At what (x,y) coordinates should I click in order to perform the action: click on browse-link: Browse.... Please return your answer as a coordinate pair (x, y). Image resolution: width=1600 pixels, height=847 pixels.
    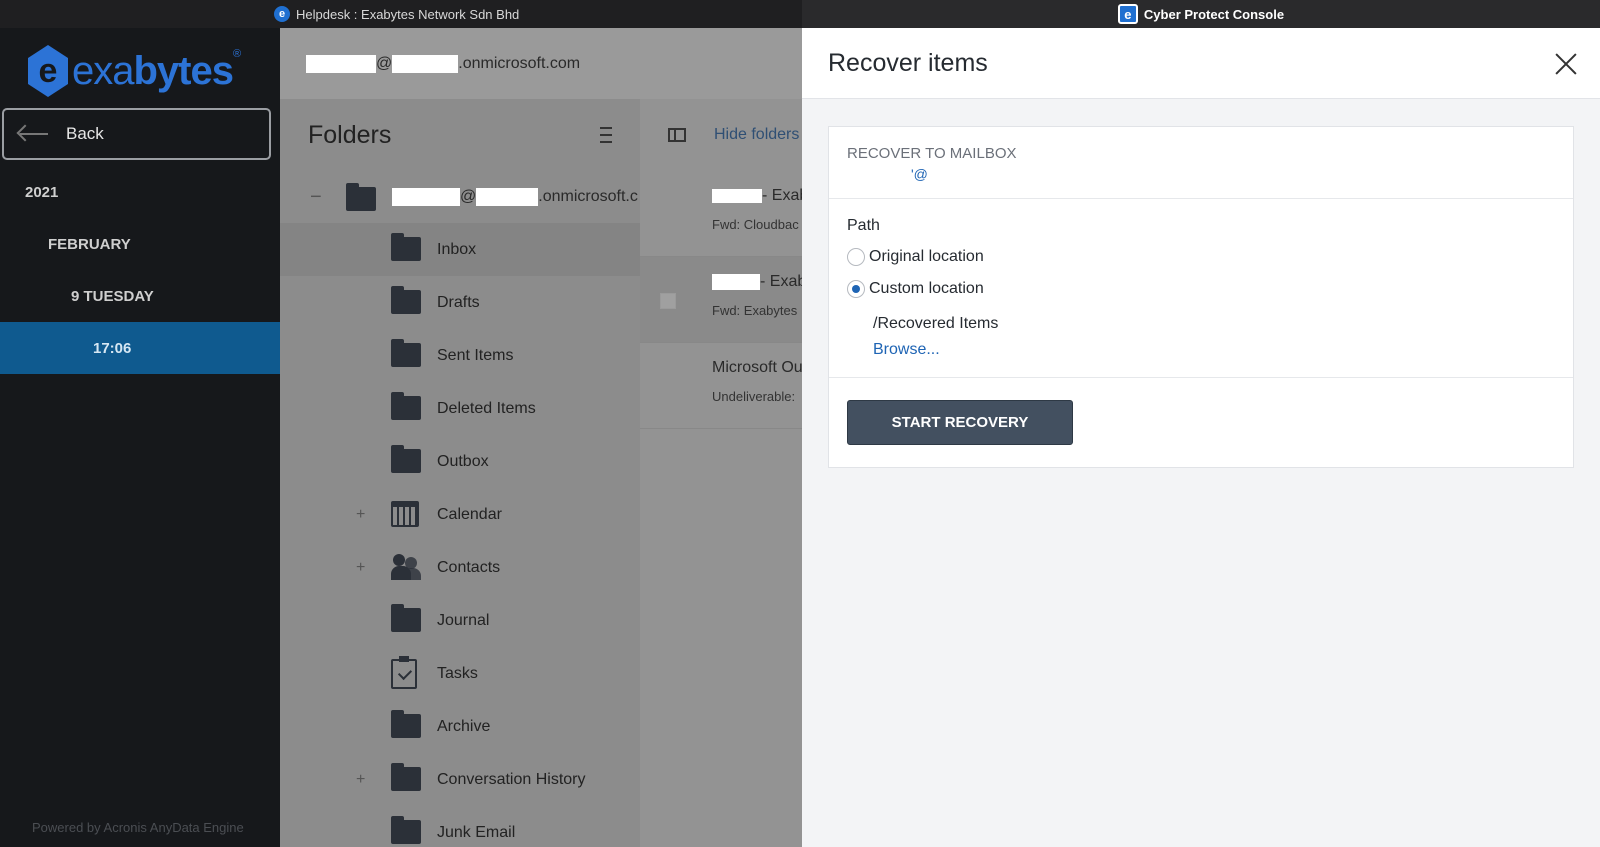
    Looking at the image, I should click on (906, 350).